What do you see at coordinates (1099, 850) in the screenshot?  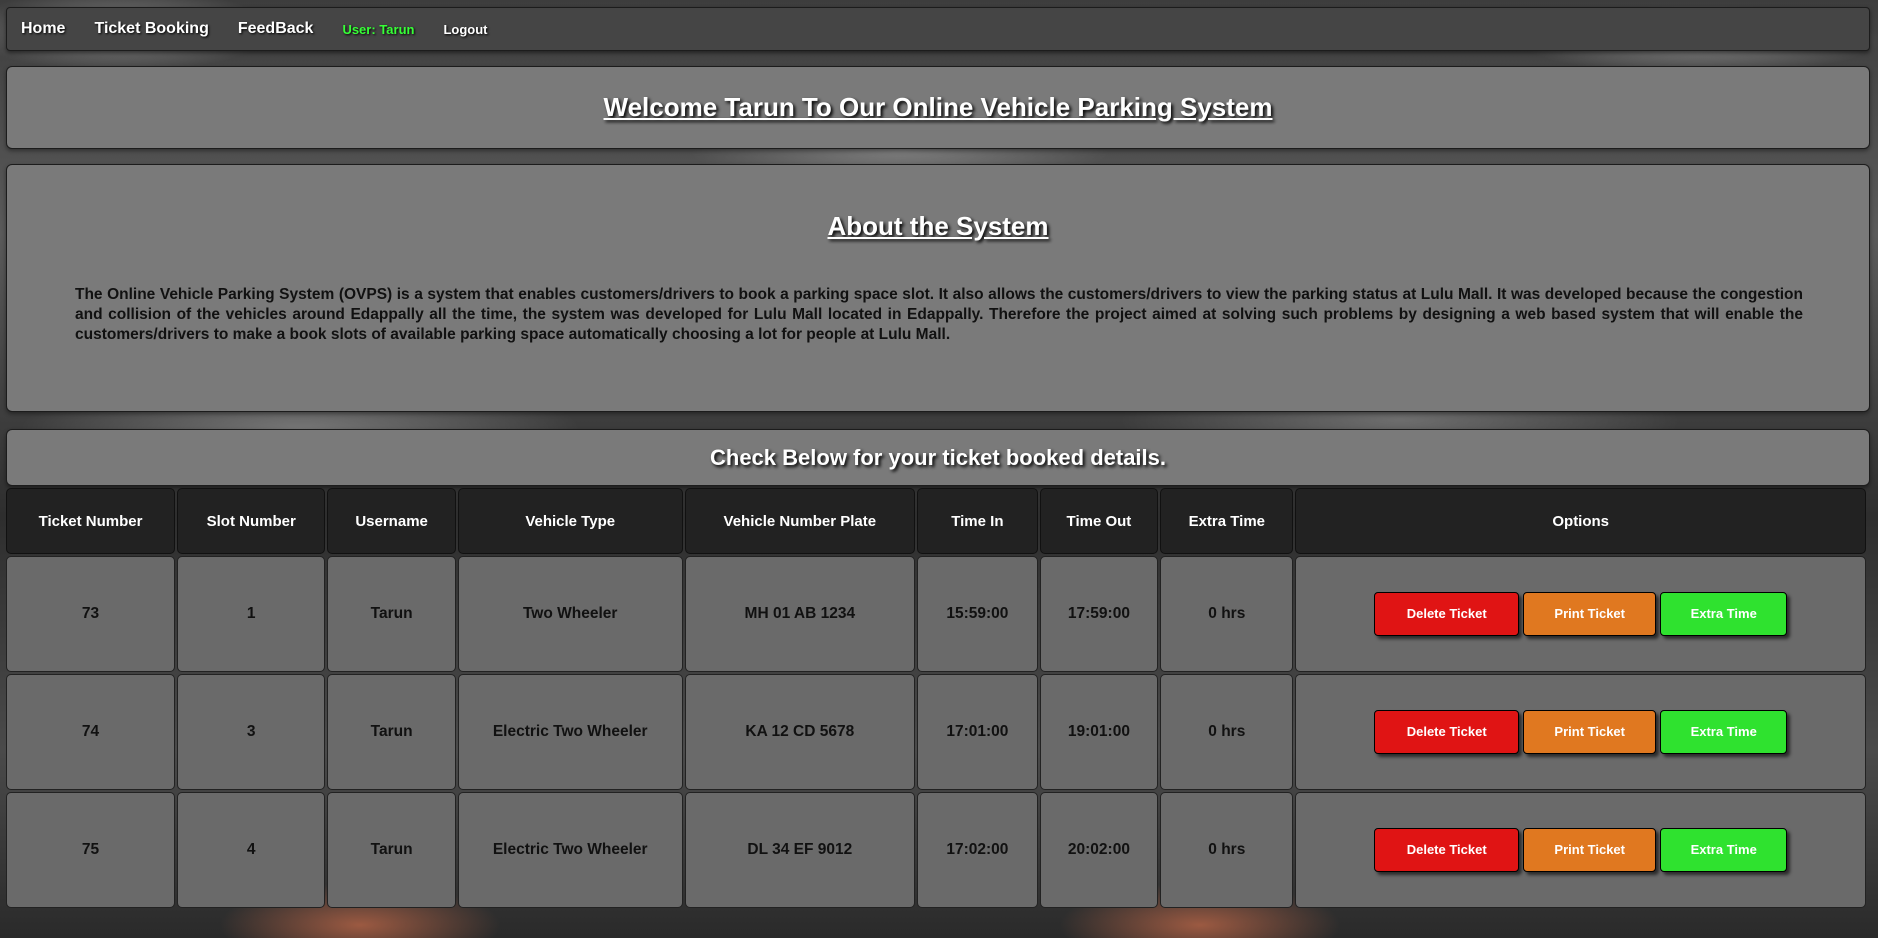 I see `time-out-cell: 20:02:00` at bounding box center [1099, 850].